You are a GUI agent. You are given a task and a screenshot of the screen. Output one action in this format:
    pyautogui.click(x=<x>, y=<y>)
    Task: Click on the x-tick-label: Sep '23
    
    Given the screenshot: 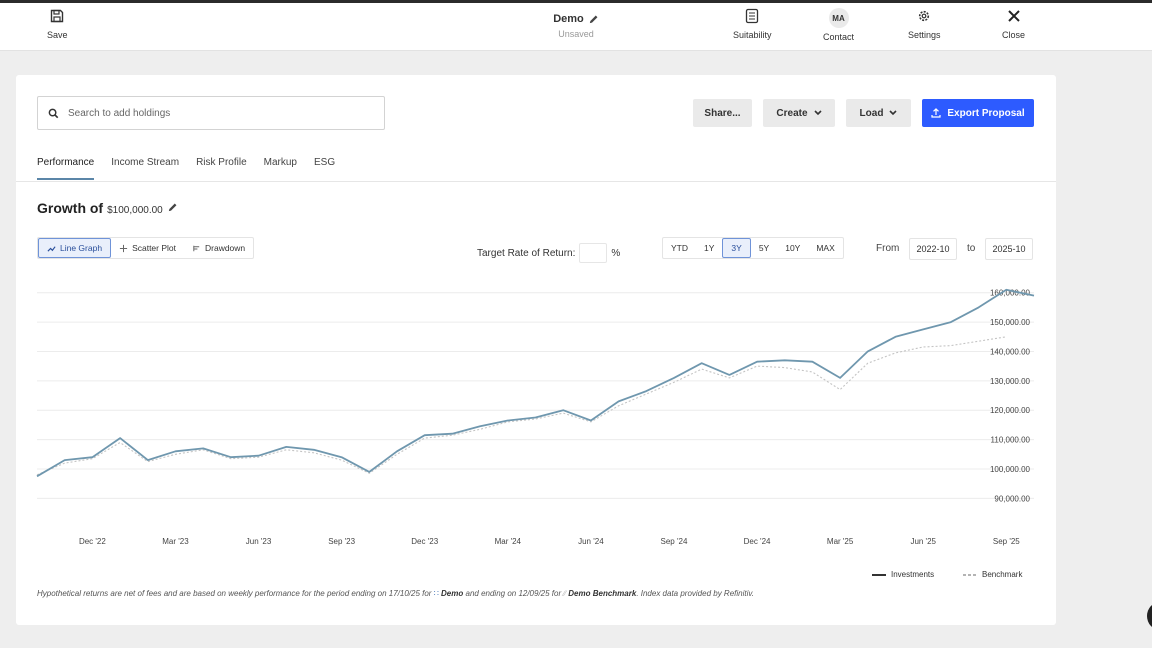 What is the action you would take?
    pyautogui.click(x=341, y=541)
    